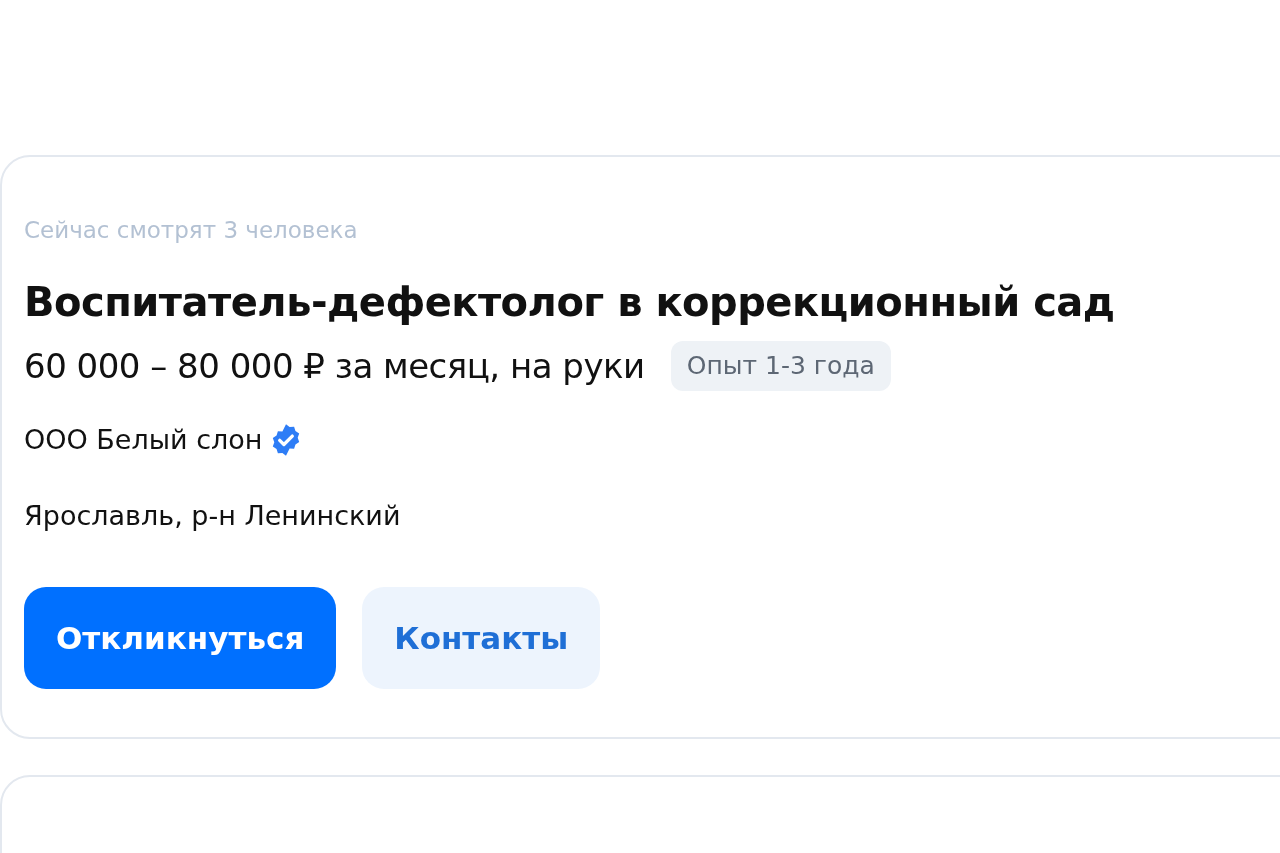 Image resolution: width=1280 pixels, height=853 pixels. Describe the element at coordinates (180, 638) in the screenshot. I see `respond-button: Откликнуться` at that location.